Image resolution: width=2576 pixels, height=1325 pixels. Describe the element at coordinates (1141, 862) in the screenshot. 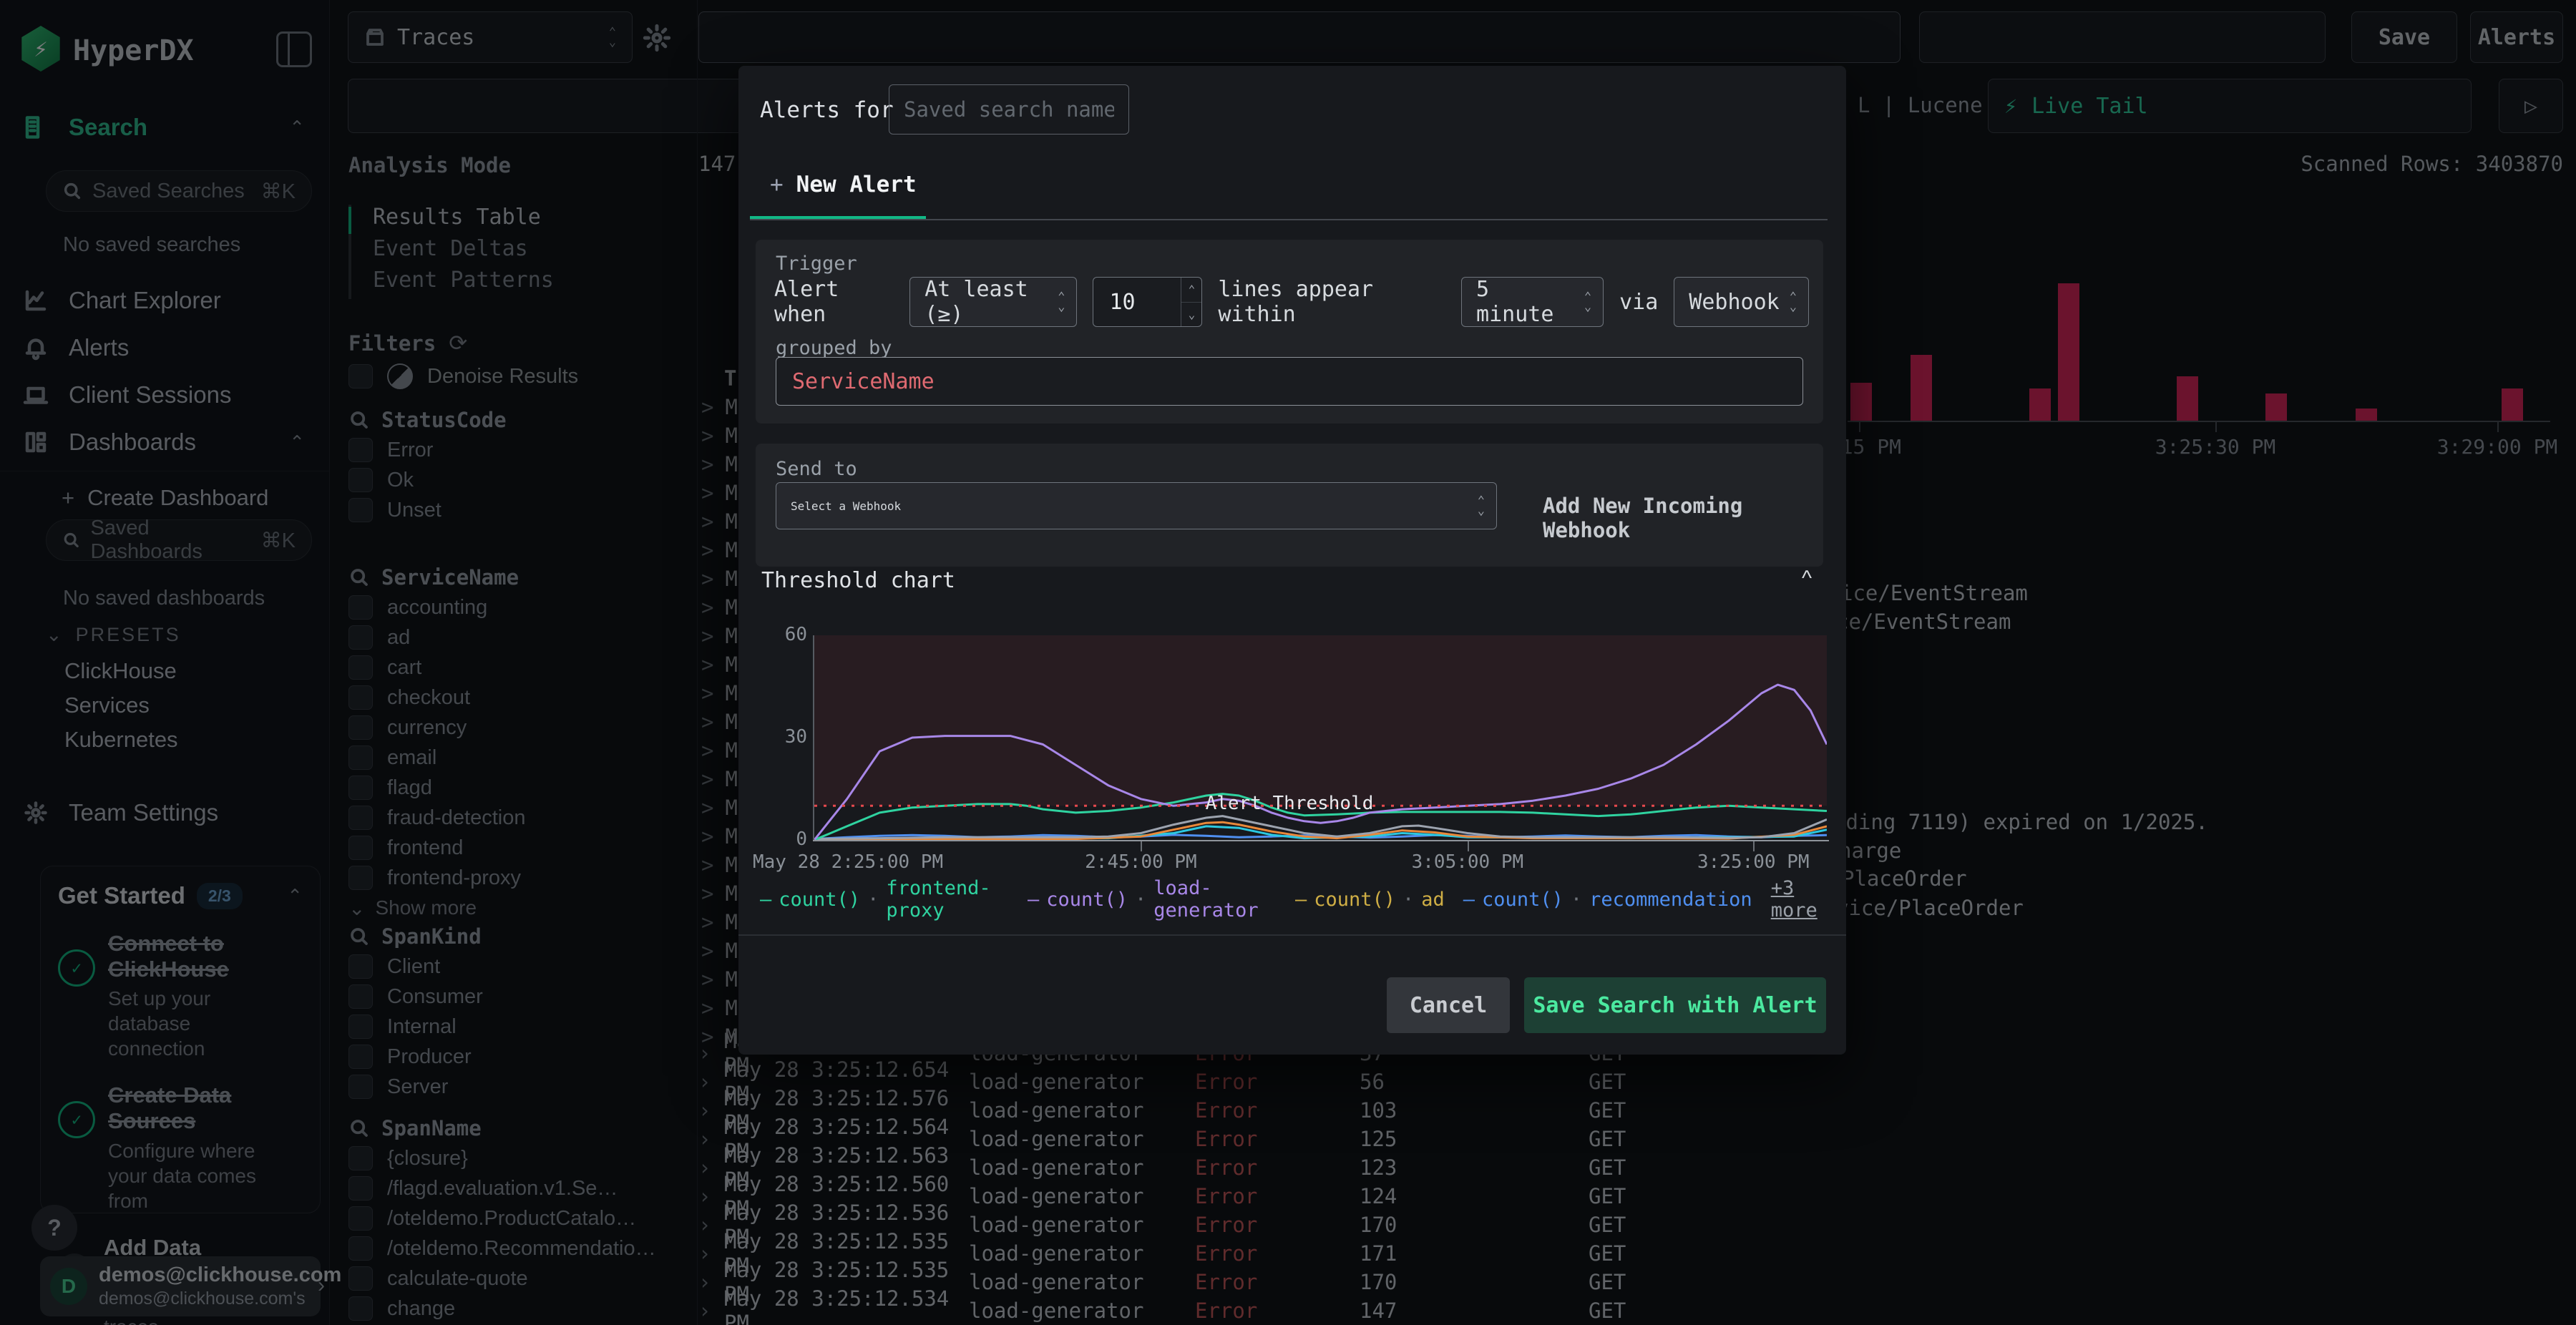

I see `x-axis-label: 2:45:00 PM` at that location.